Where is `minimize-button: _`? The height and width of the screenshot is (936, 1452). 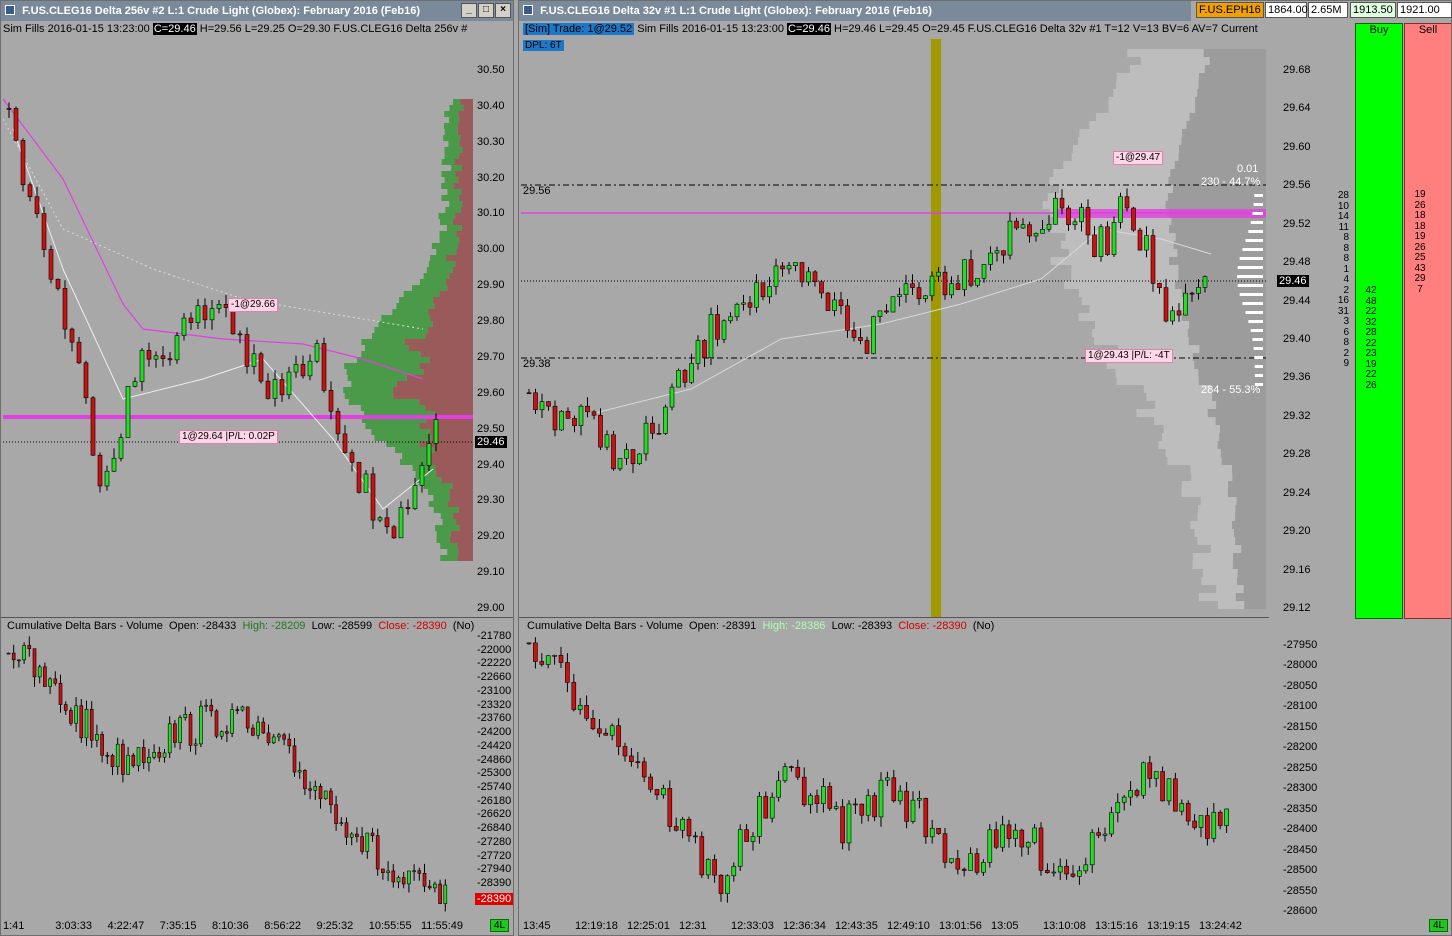
minimize-button: _ is located at coordinates (469, 10).